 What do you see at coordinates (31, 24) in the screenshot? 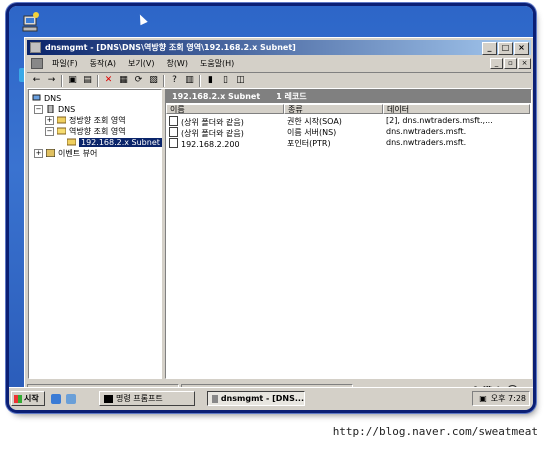
I see `my-computer-icon` at bounding box center [31, 24].